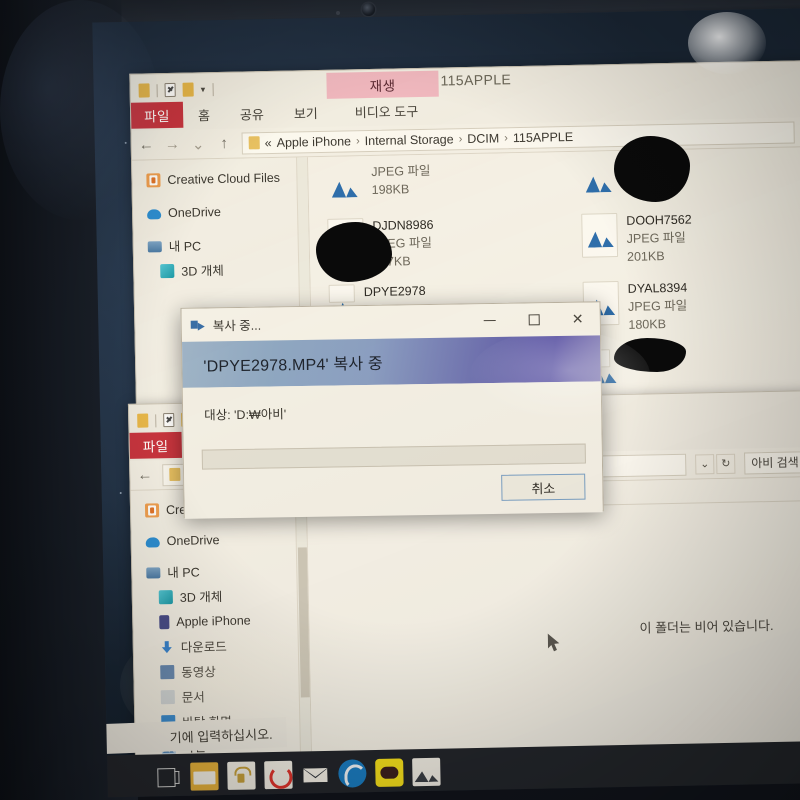 The width and height of the screenshot is (800, 800). Describe the element at coordinates (278, 775) in the screenshot. I see `sync-icon` at that location.